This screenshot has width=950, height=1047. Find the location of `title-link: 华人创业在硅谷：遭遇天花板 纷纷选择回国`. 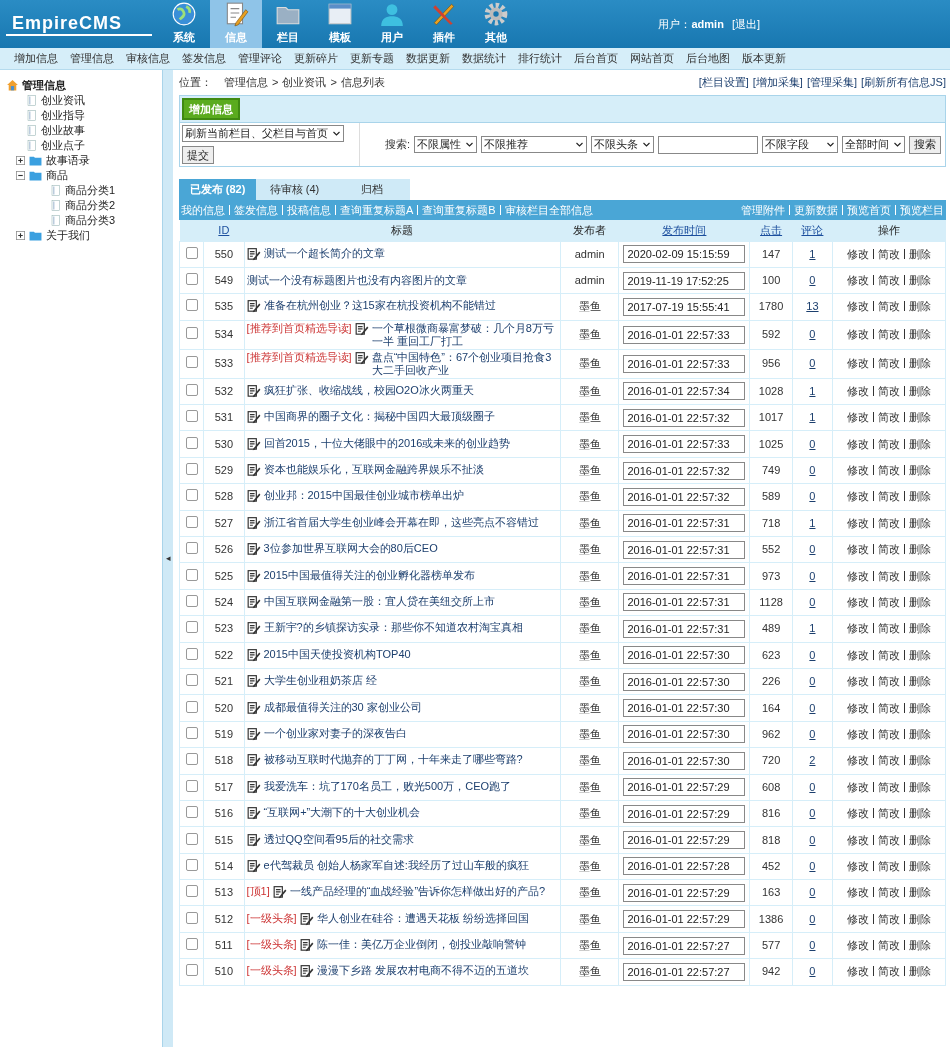

title-link: 华人创业在硅谷：遭遇天花板 纷纷选择回国 is located at coordinates (437, 918).